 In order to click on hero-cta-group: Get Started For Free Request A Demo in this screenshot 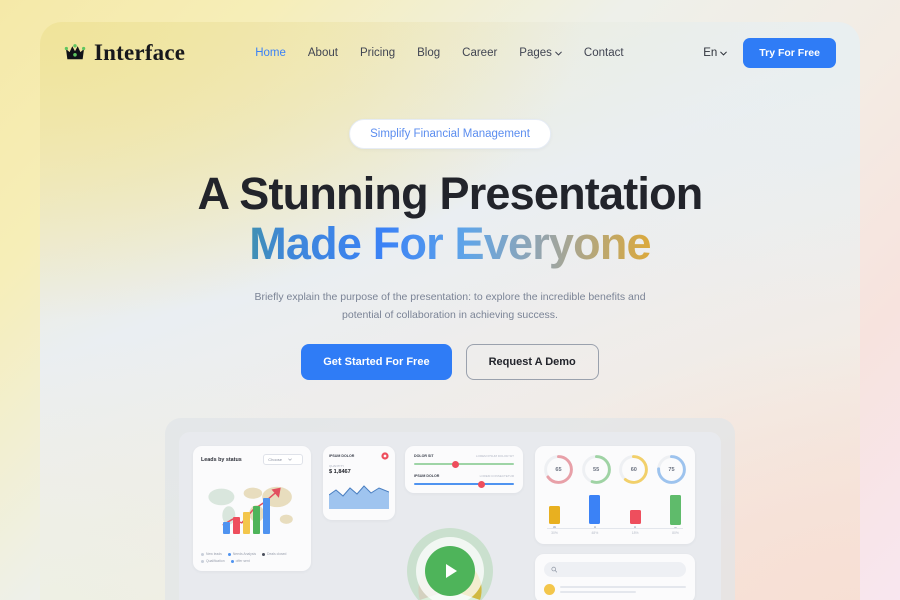, I will do `click(450, 362)`.